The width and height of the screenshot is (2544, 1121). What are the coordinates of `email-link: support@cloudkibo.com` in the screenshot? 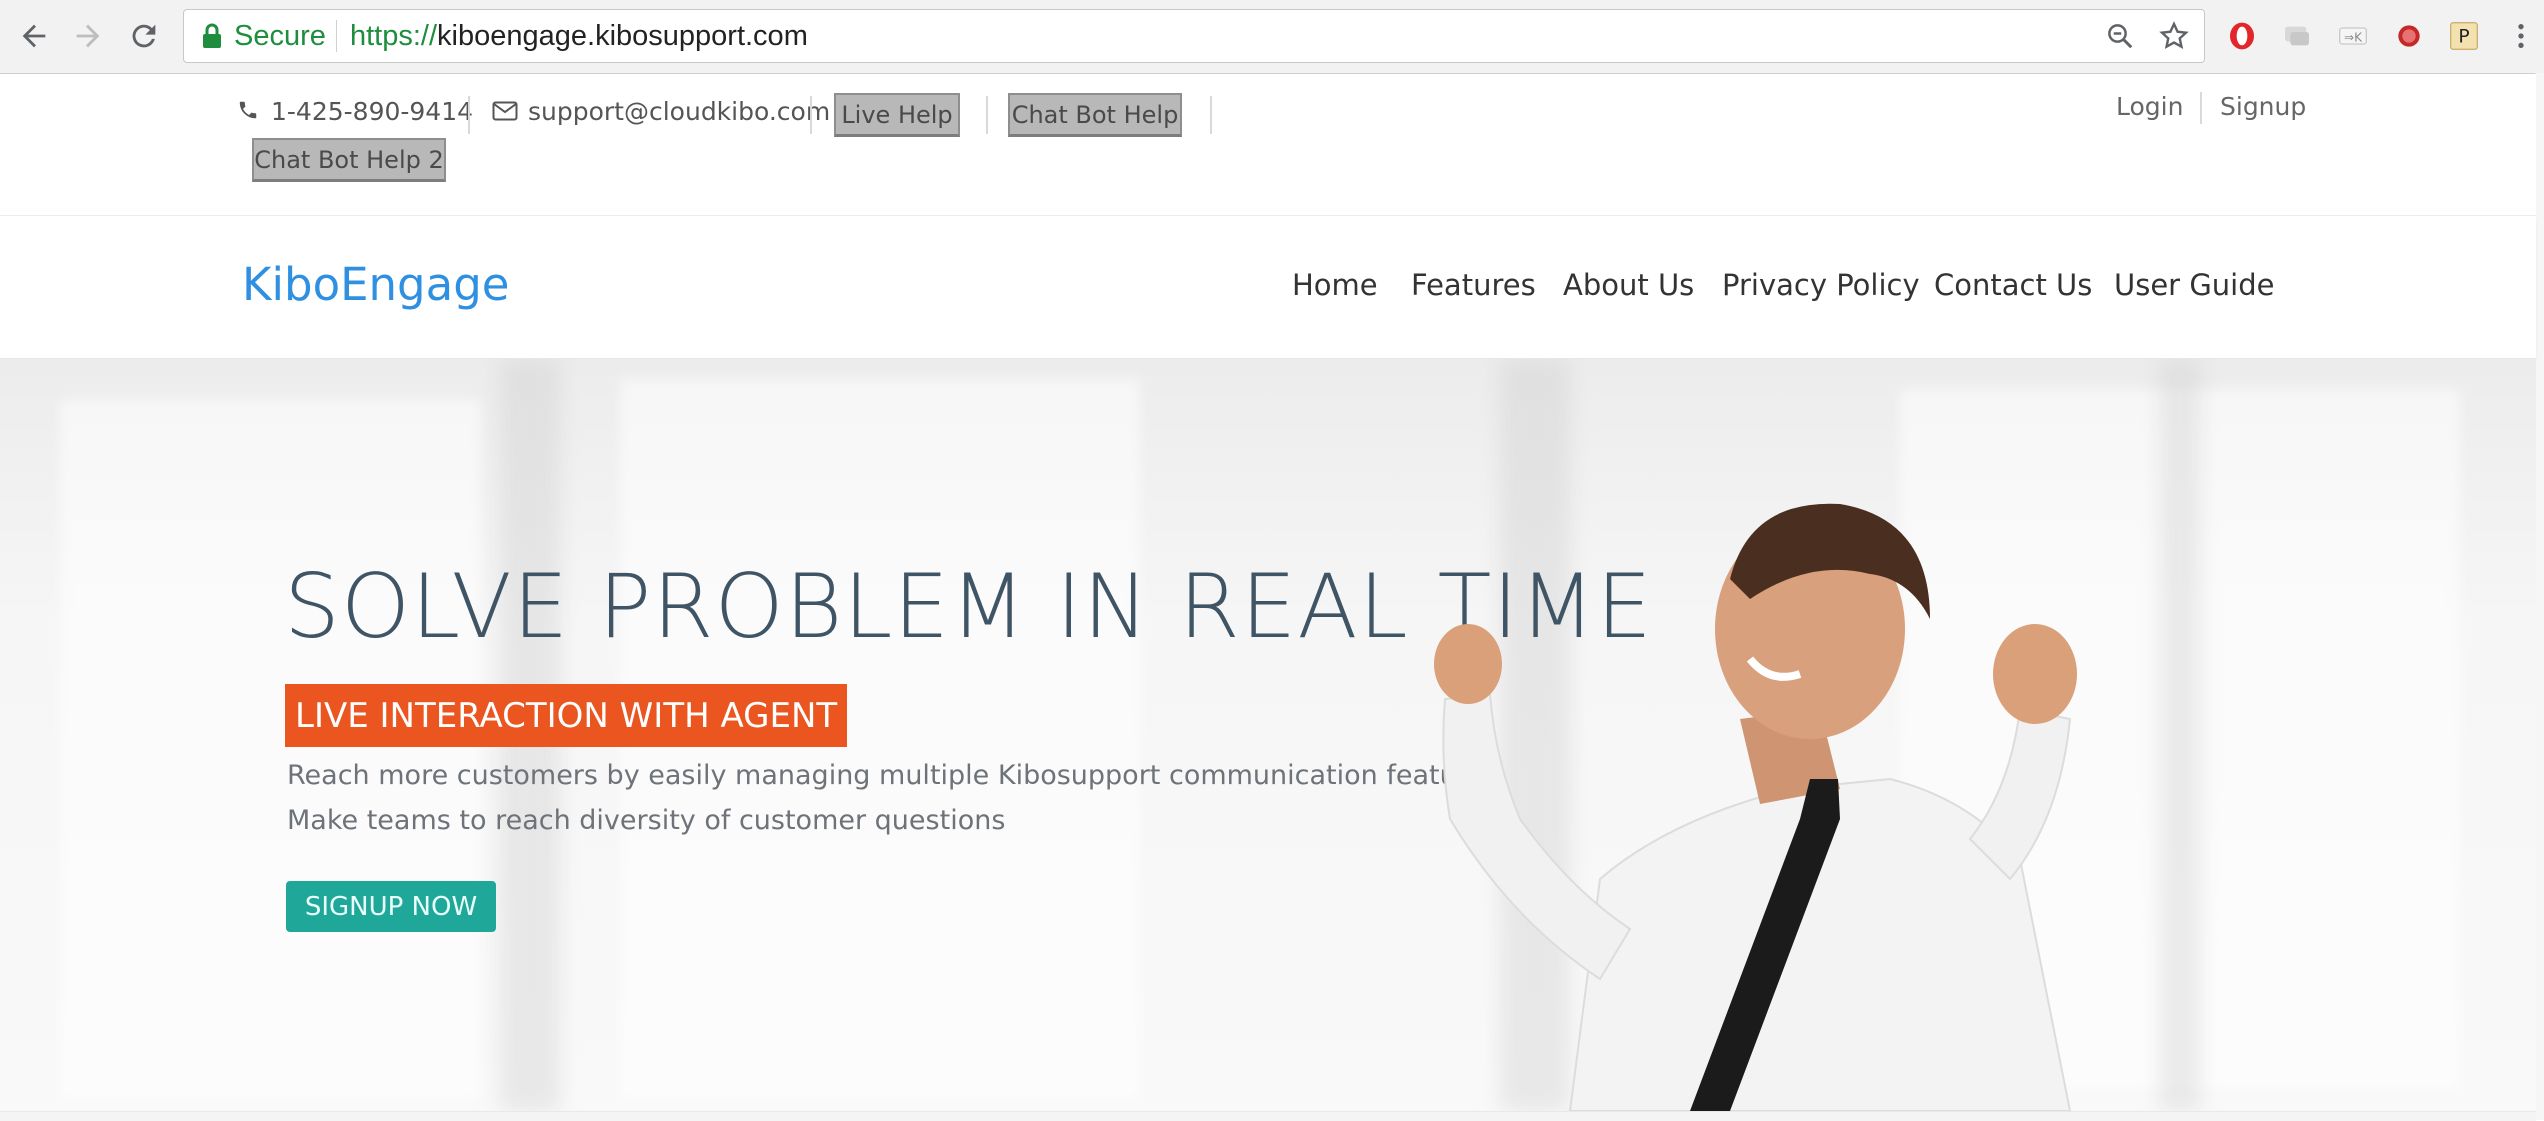 It's located at (679, 111).